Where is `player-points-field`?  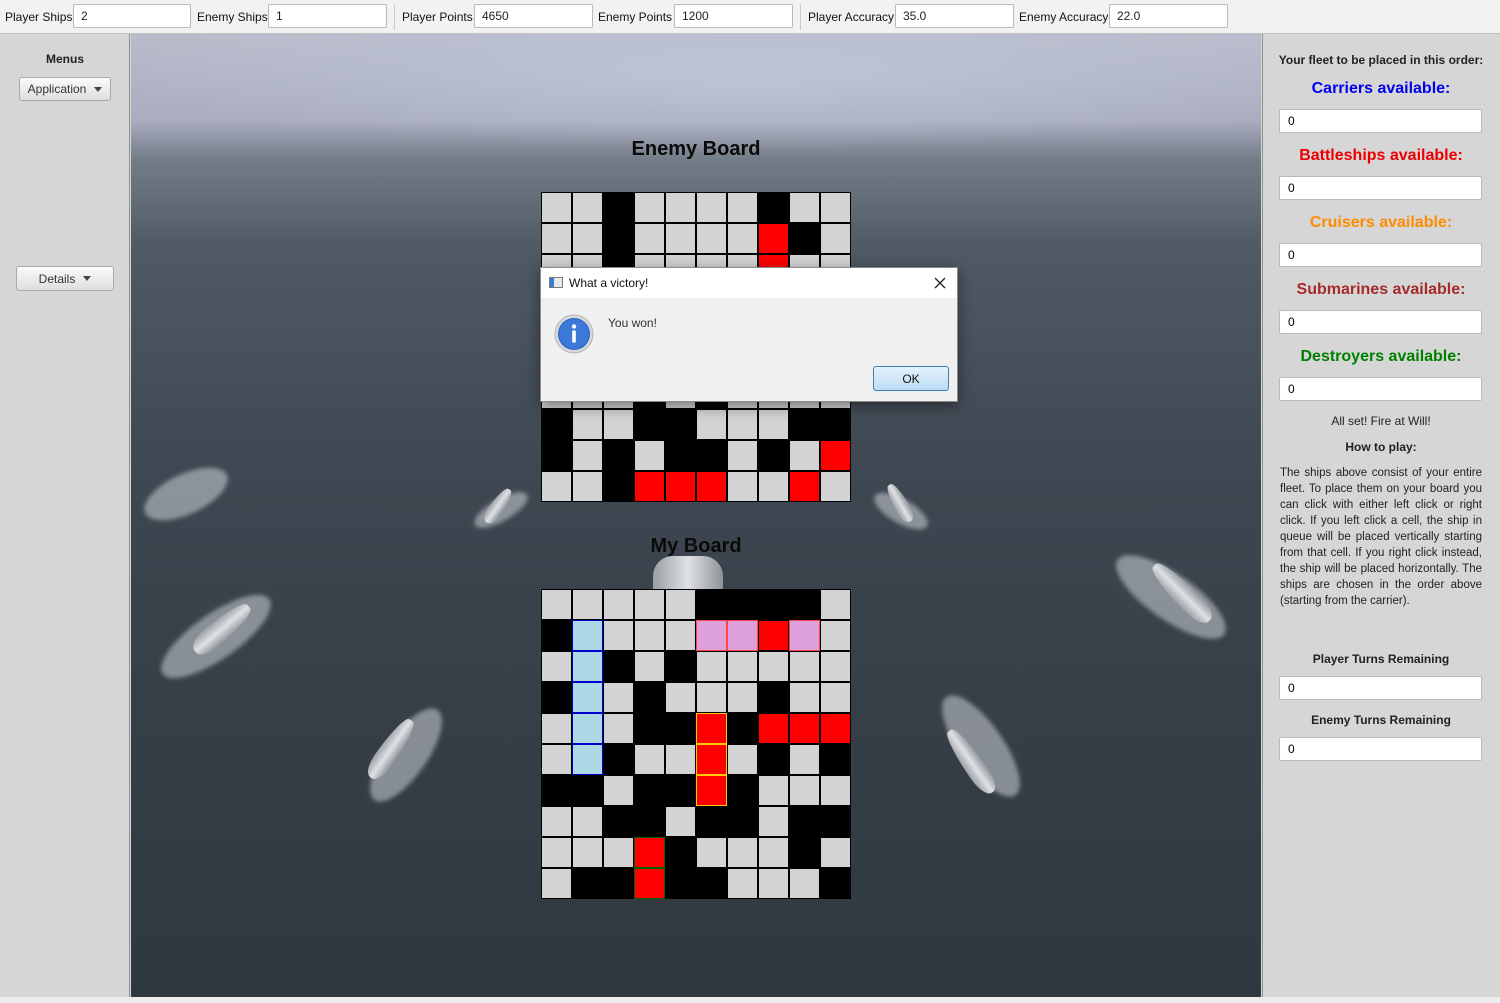 player-points-field is located at coordinates (533, 16).